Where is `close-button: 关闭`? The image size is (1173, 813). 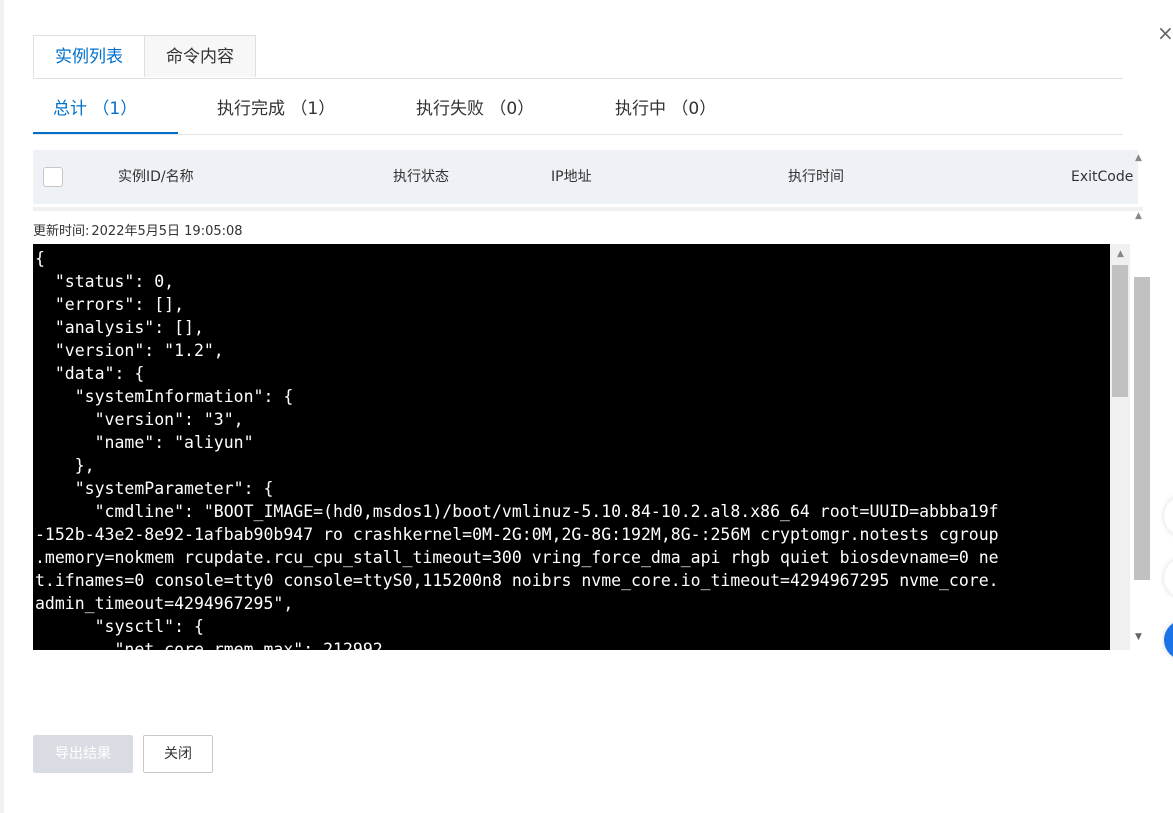
close-button: 关闭 is located at coordinates (178, 754).